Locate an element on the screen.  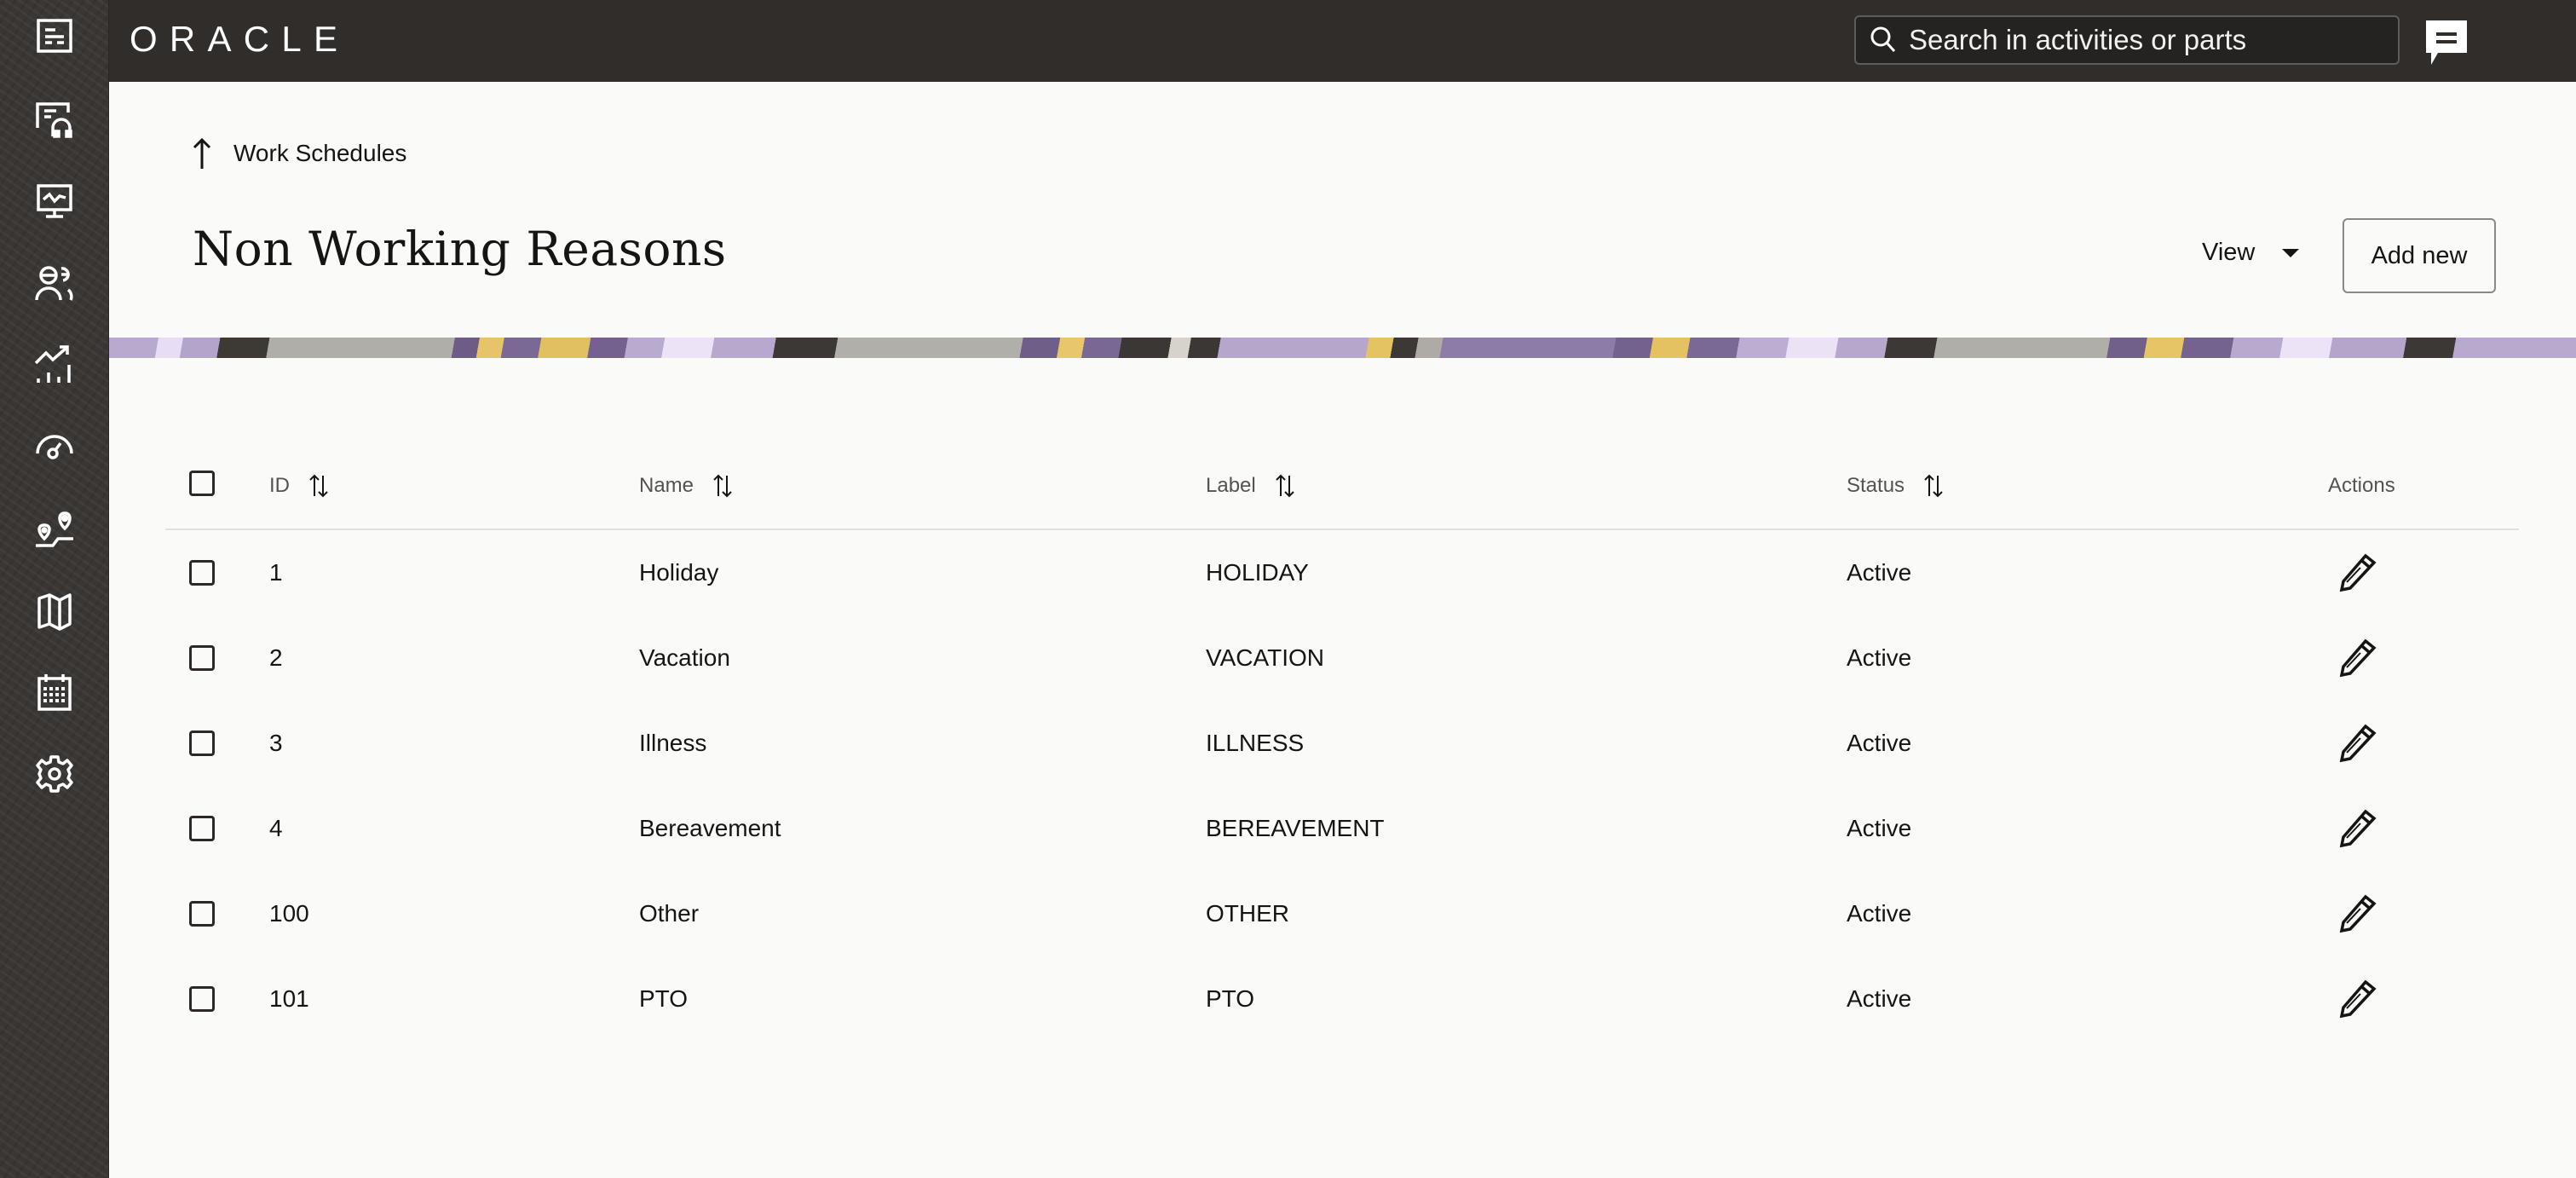
cell-label: BEREAVEMENT is located at coordinates (1295, 828).